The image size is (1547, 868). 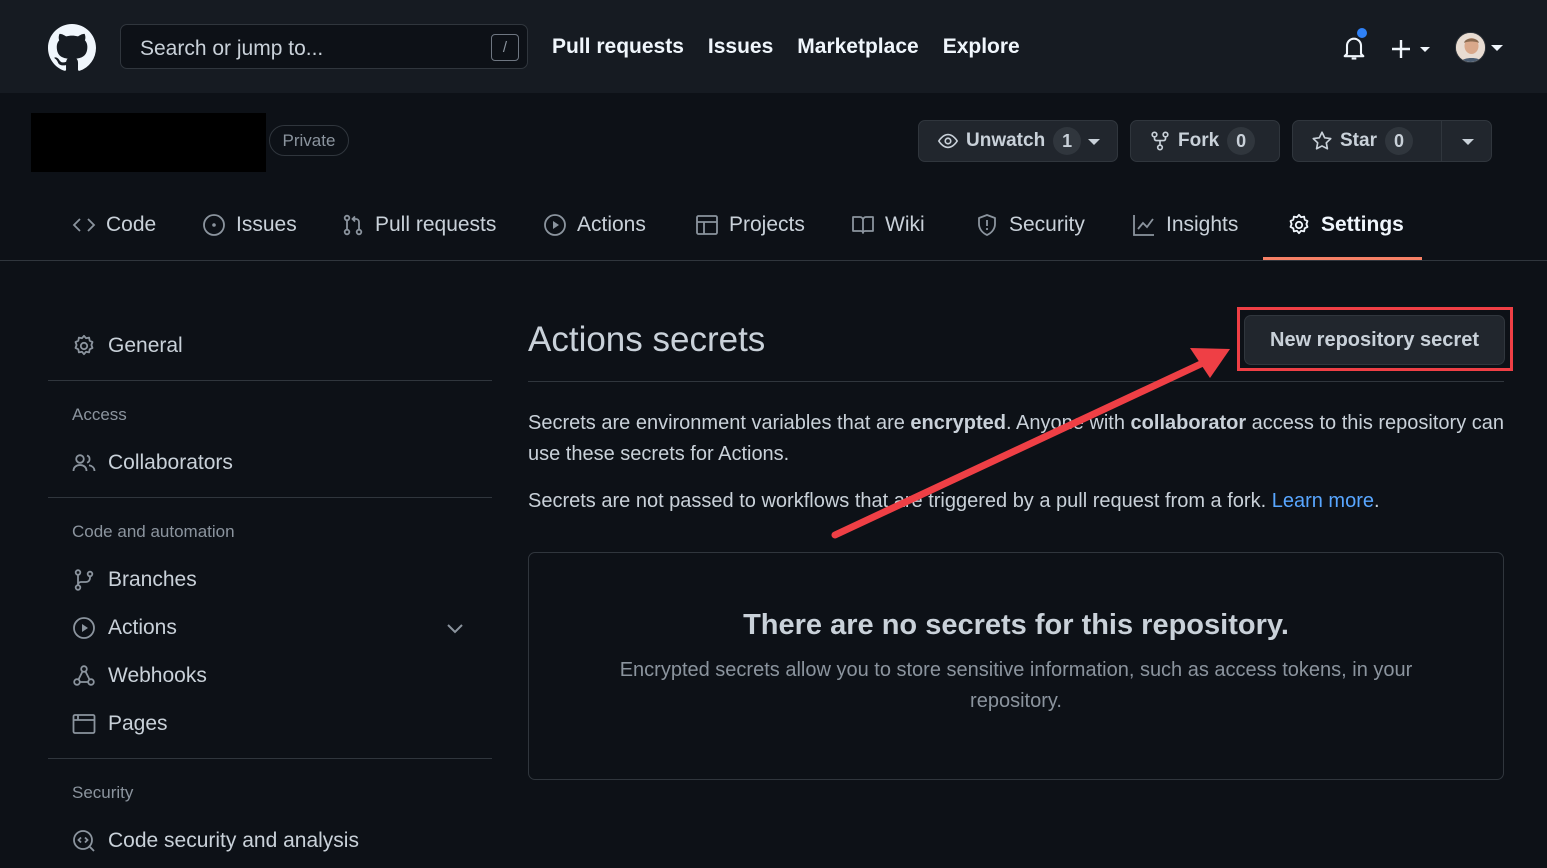 What do you see at coordinates (142, 627) in the screenshot?
I see `sidebar-item-label: Actions` at bounding box center [142, 627].